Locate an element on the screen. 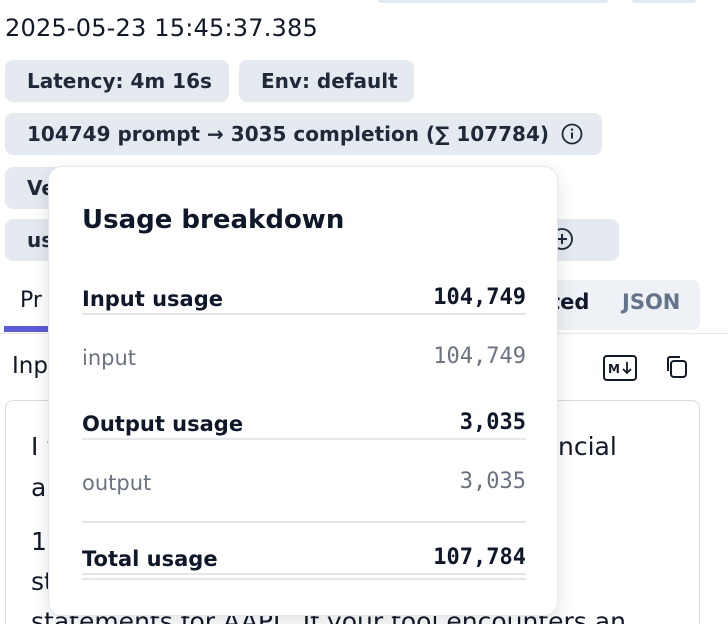 This screenshot has height=624, width=728. markdown-icon: M is located at coordinates (620, 370).